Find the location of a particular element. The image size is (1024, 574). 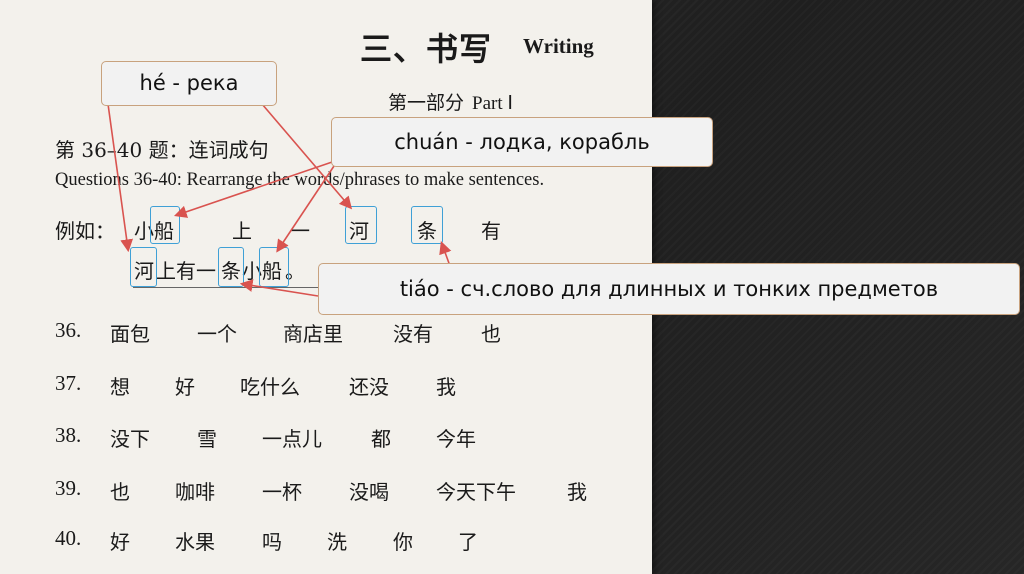

callout-he-text: hé - река is located at coordinates (189, 83).